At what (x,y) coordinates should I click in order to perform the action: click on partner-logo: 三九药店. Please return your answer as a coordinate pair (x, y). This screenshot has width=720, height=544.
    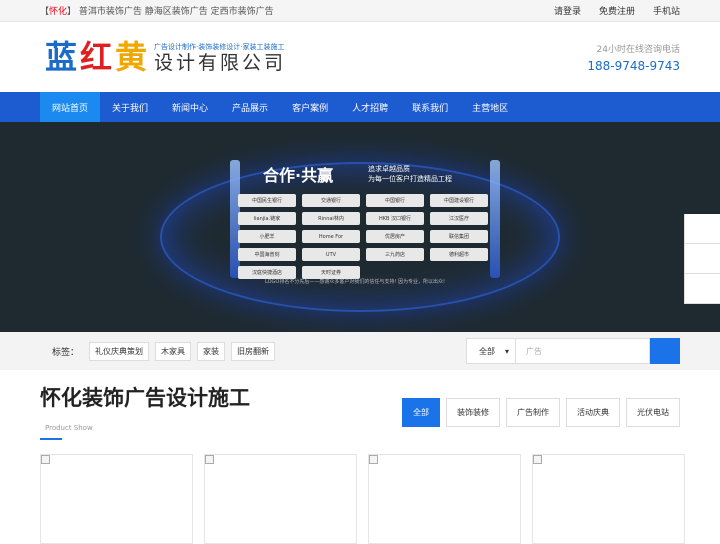
    Looking at the image, I should click on (395, 254).